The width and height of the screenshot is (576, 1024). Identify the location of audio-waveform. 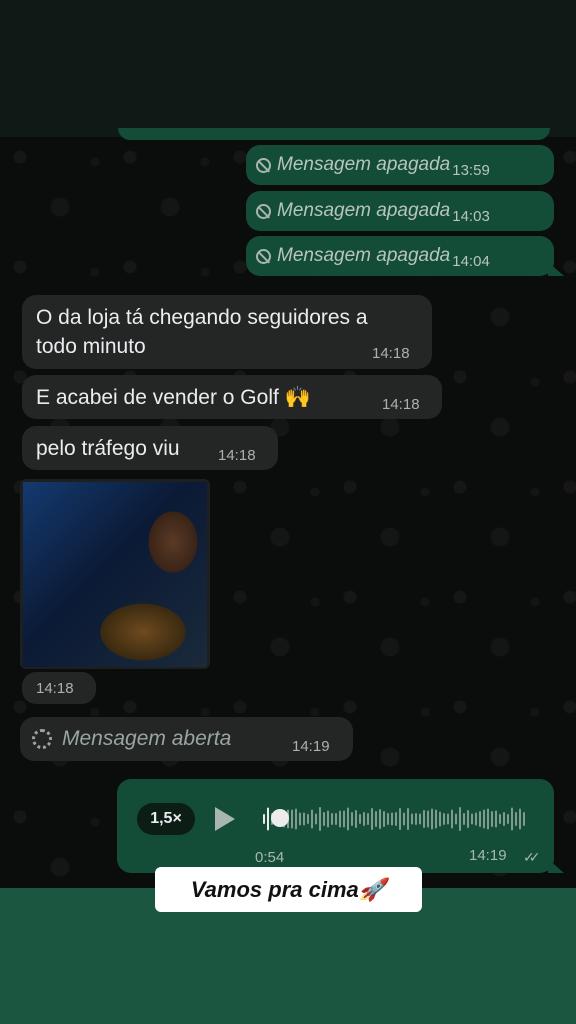
(398, 819).